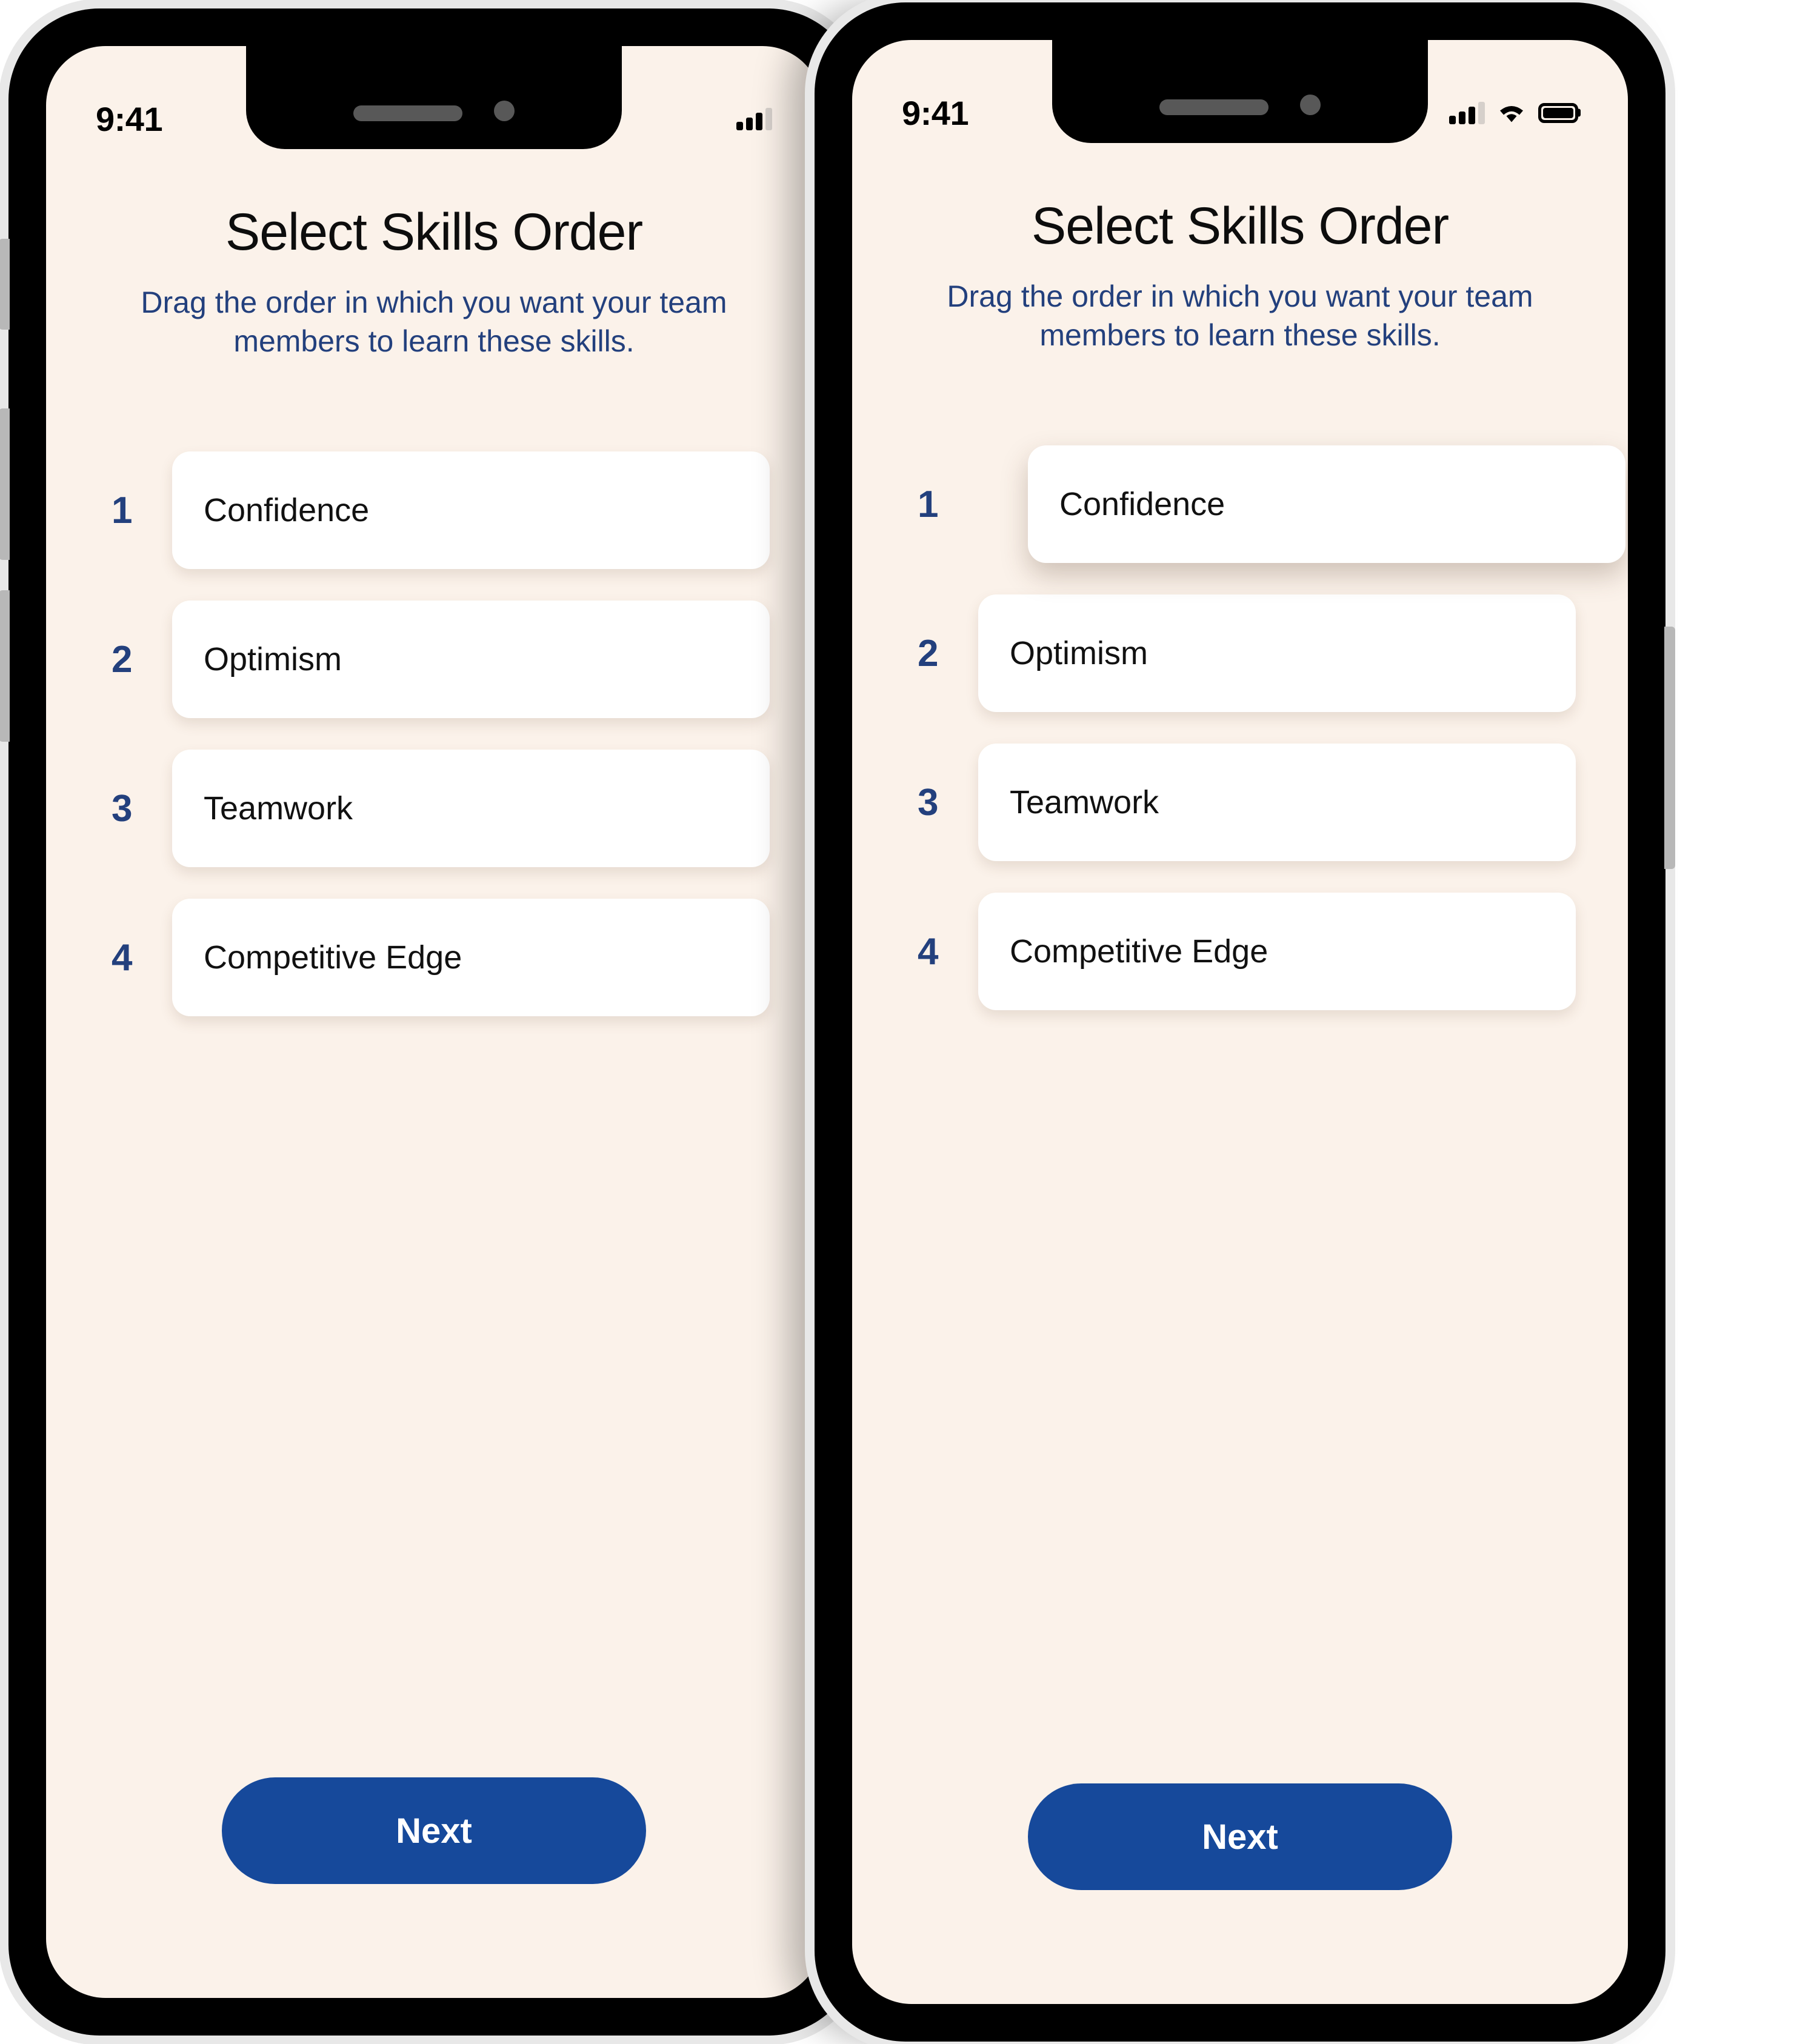  I want to click on page-title-left: Select Skills Order, so click(434, 232).